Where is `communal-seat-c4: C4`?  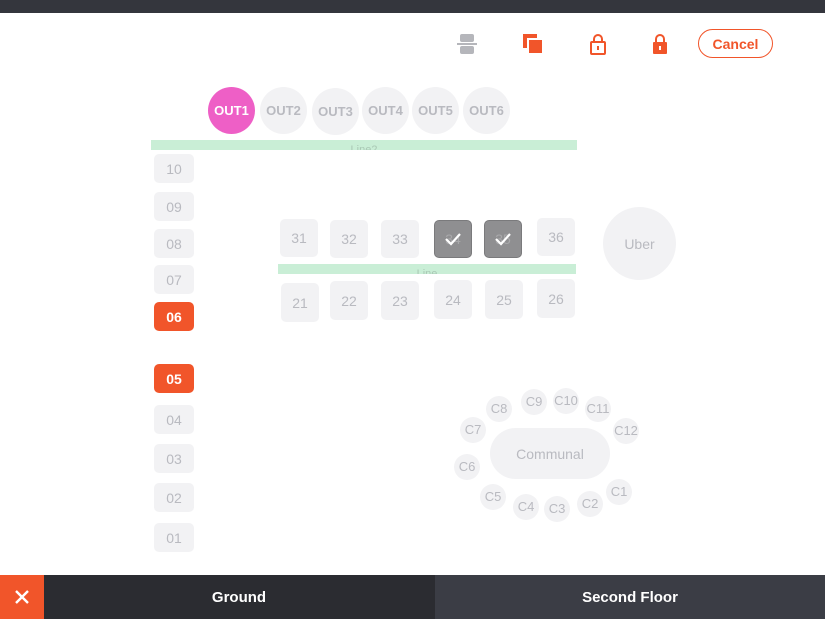
communal-seat-c4: C4 is located at coordinates (526, 507).